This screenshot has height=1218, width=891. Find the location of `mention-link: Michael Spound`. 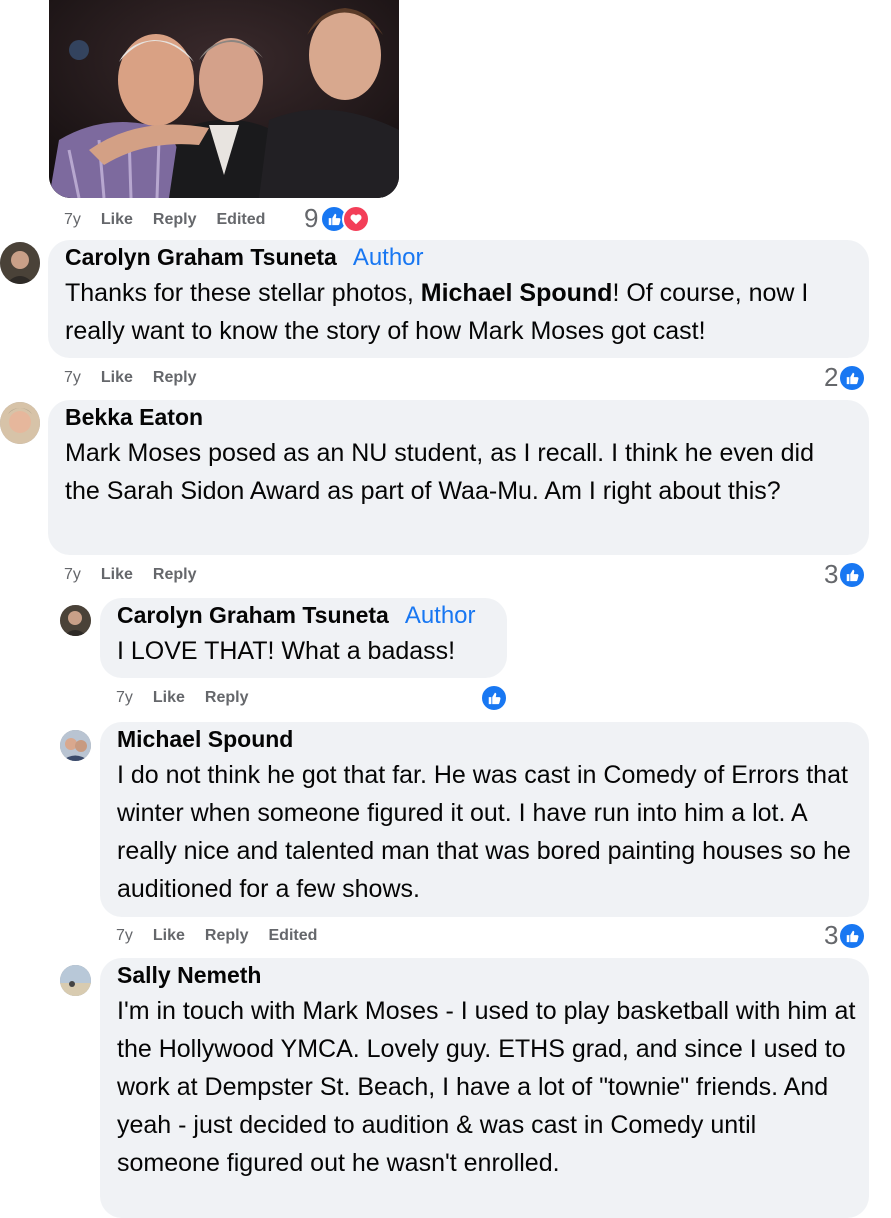

mention-link: Michael Spound is located at coordinates (517, 293).